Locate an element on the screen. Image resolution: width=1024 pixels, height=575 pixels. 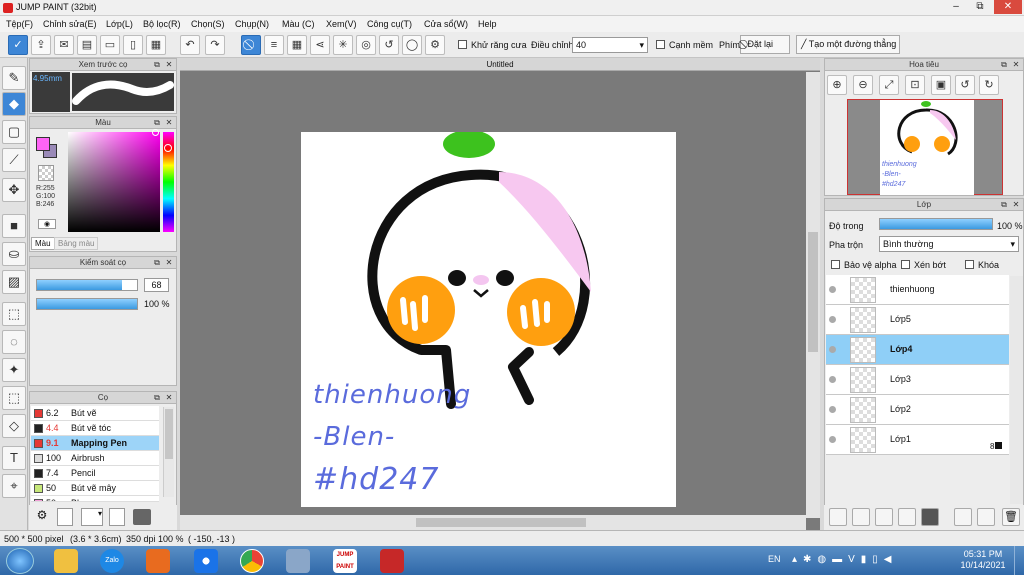
brush-size-slider is located at coordinates (87, 285).